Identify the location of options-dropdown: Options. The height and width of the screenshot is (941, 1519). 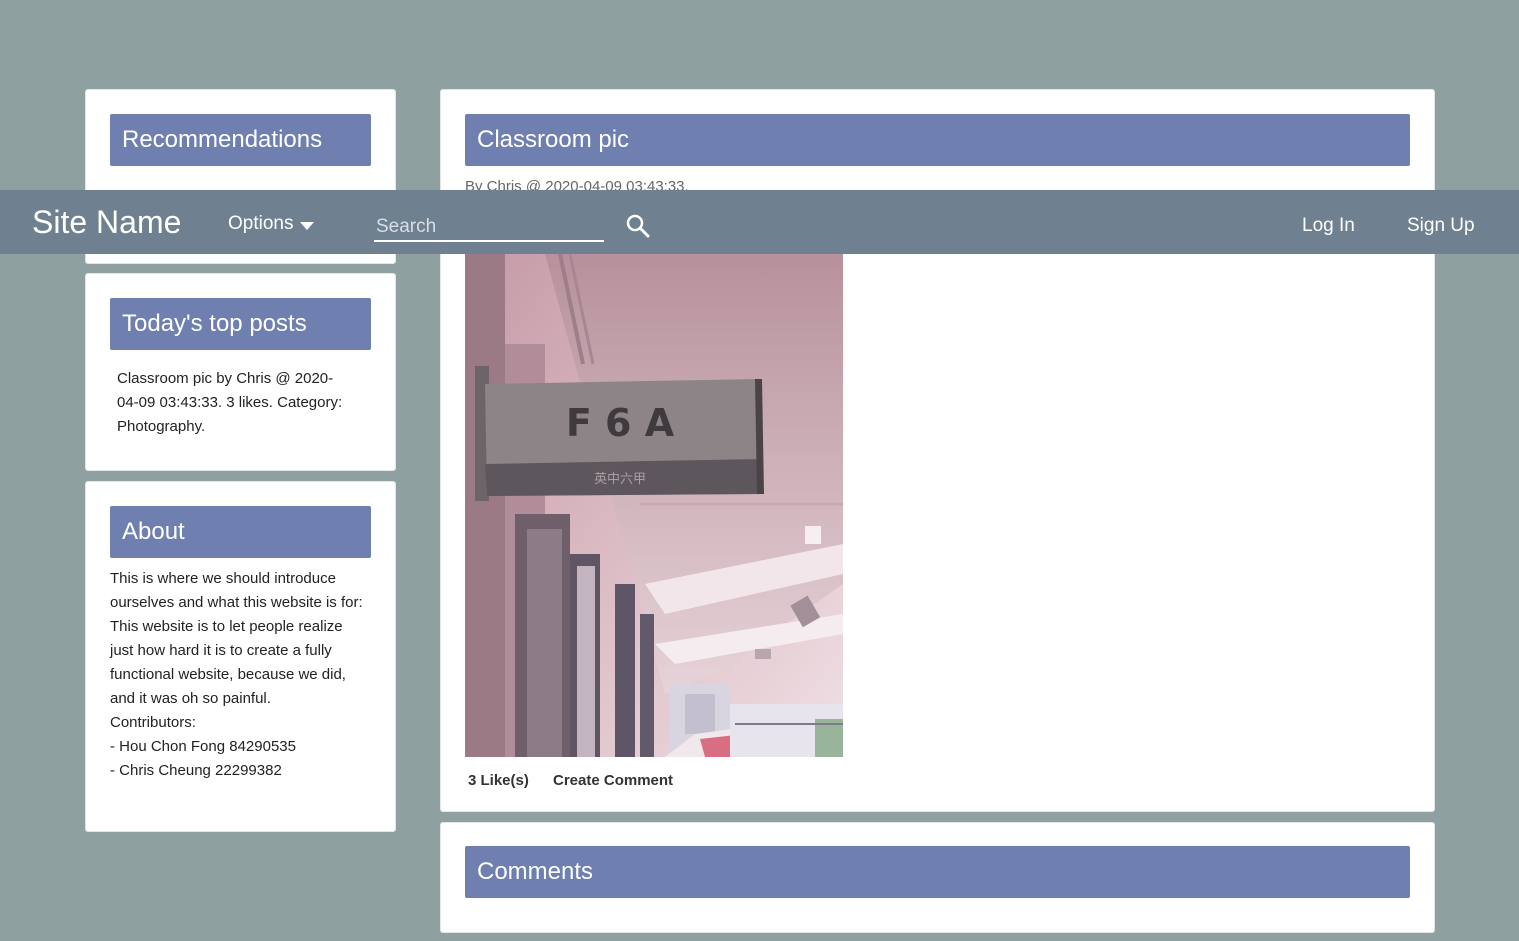
(271, 224).